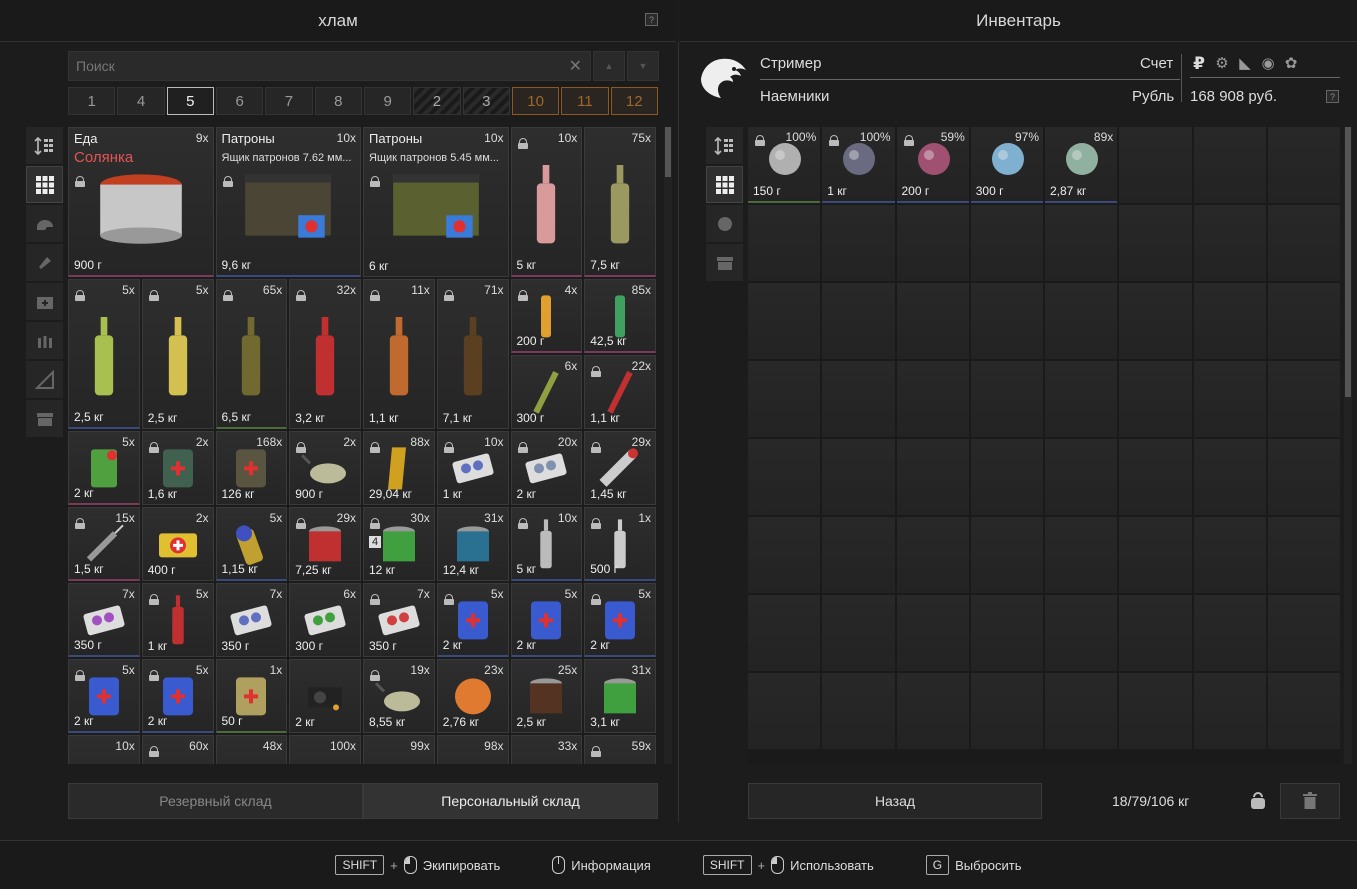 The height and width of the screenshot is (889, 1357). I want to click on stash-item: 11x 1,1 кг, so click(399, 354).